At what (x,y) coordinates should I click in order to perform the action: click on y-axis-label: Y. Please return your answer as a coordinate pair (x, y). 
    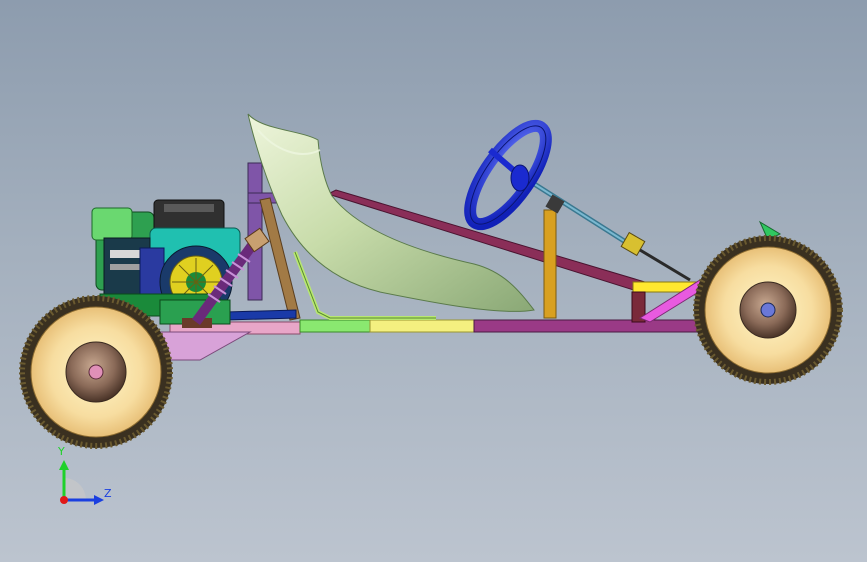
    Looking at the image, I should click on (61, 451).